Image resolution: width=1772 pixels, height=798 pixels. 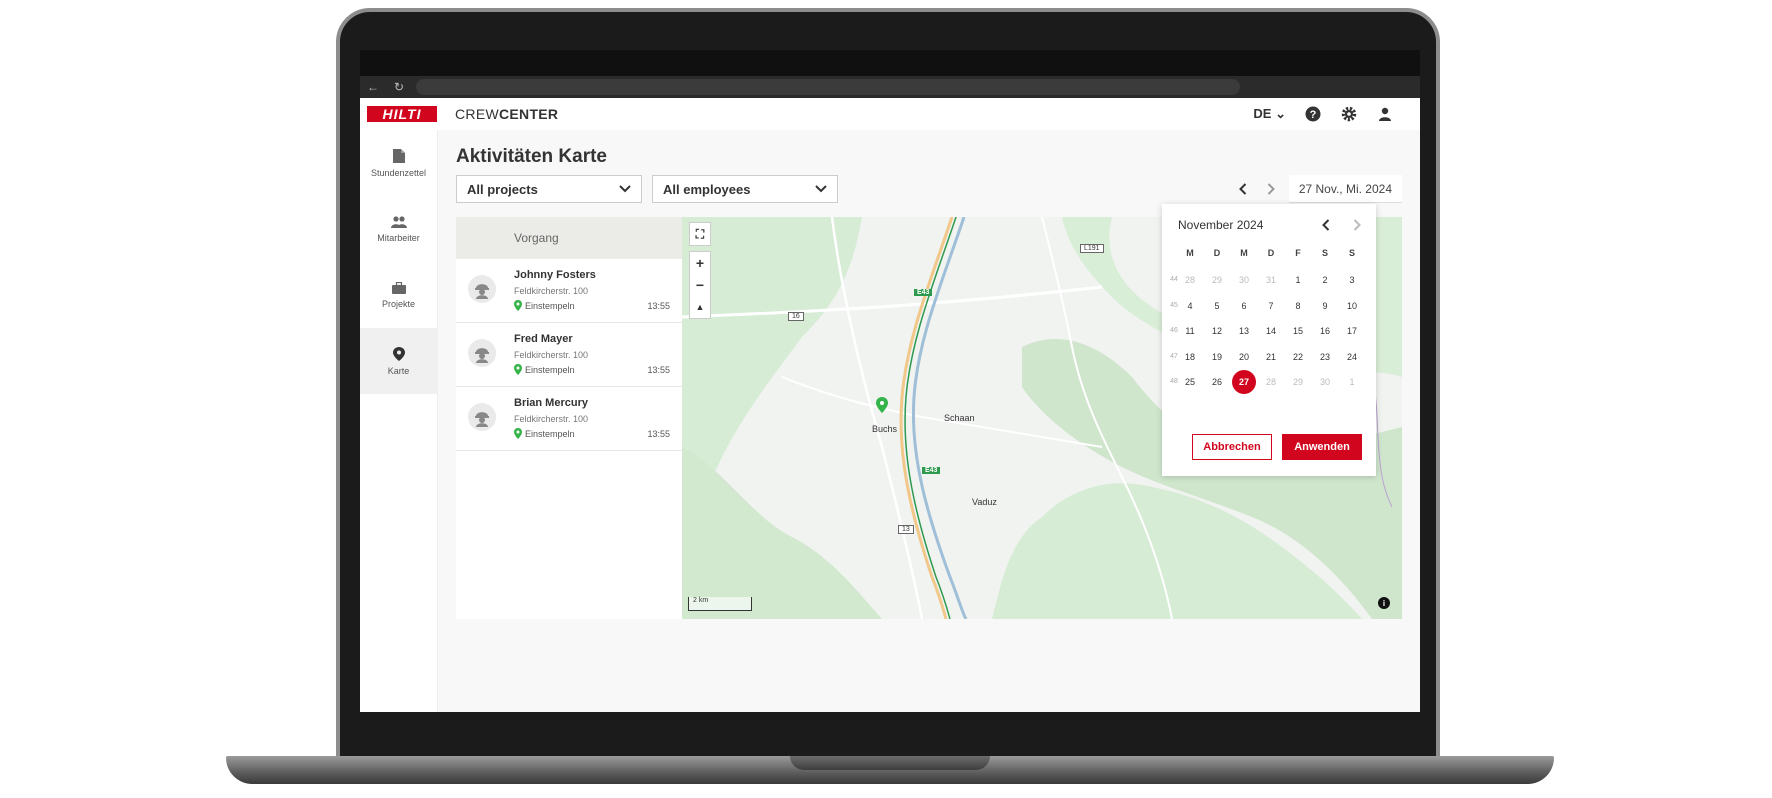 What do you see at coordinates (1190, 306) in the screenshot?
I see `calendar-day: 4` at bounding box center [1190, 306].